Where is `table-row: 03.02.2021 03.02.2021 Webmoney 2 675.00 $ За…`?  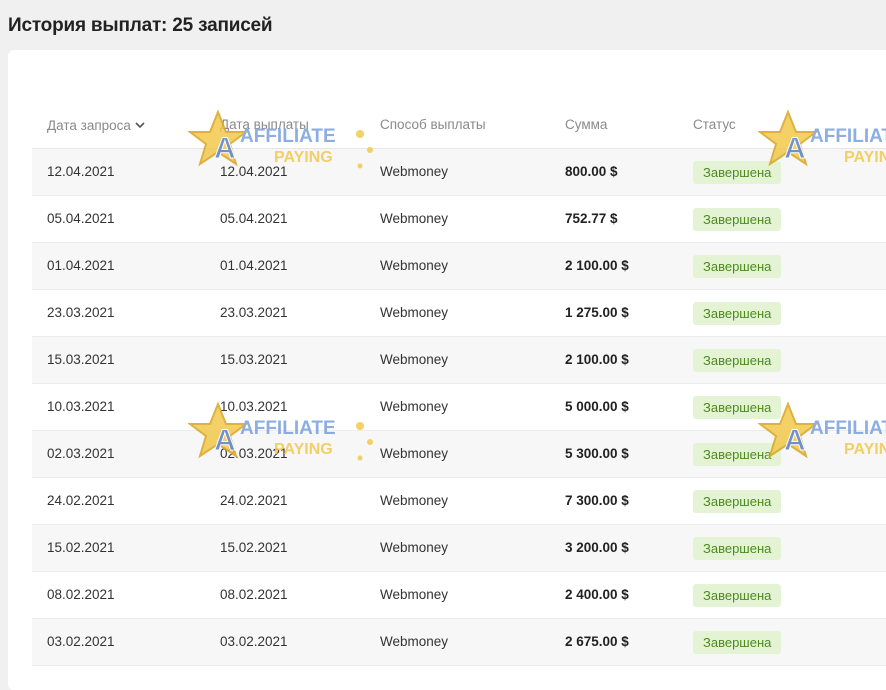 table-row: 03.02.2021 03.02.2021 Webmoney 2 675.00 $ За… is located at coordinates (459, 642).